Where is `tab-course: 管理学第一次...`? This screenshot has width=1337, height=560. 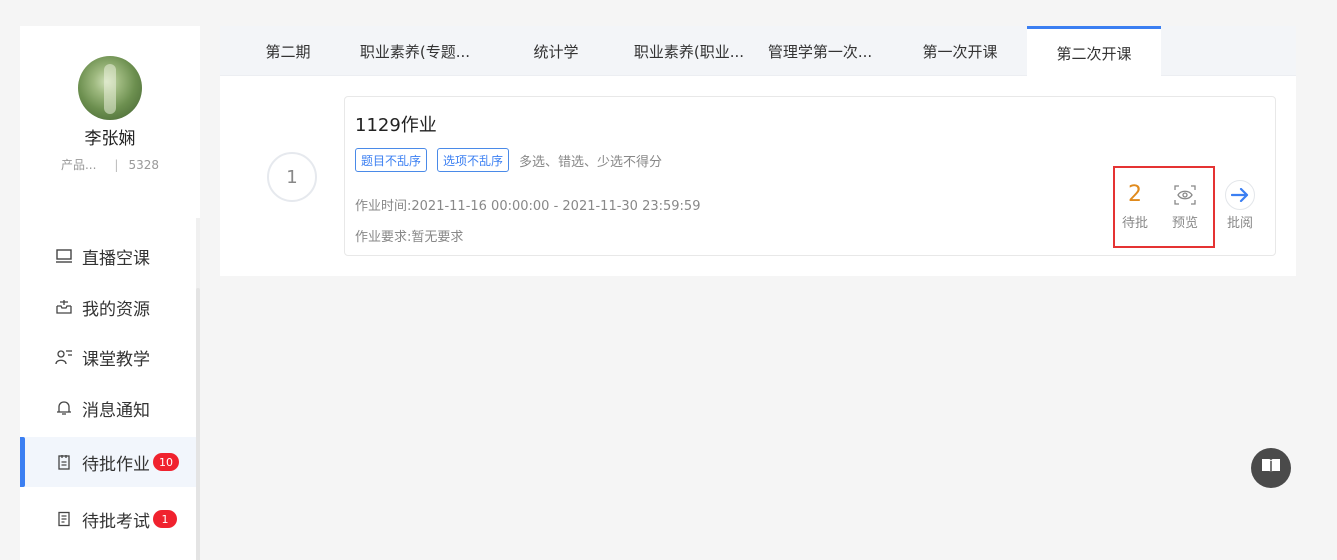 tab-course: 管理学第一次... is located at coordinates (820, 51).